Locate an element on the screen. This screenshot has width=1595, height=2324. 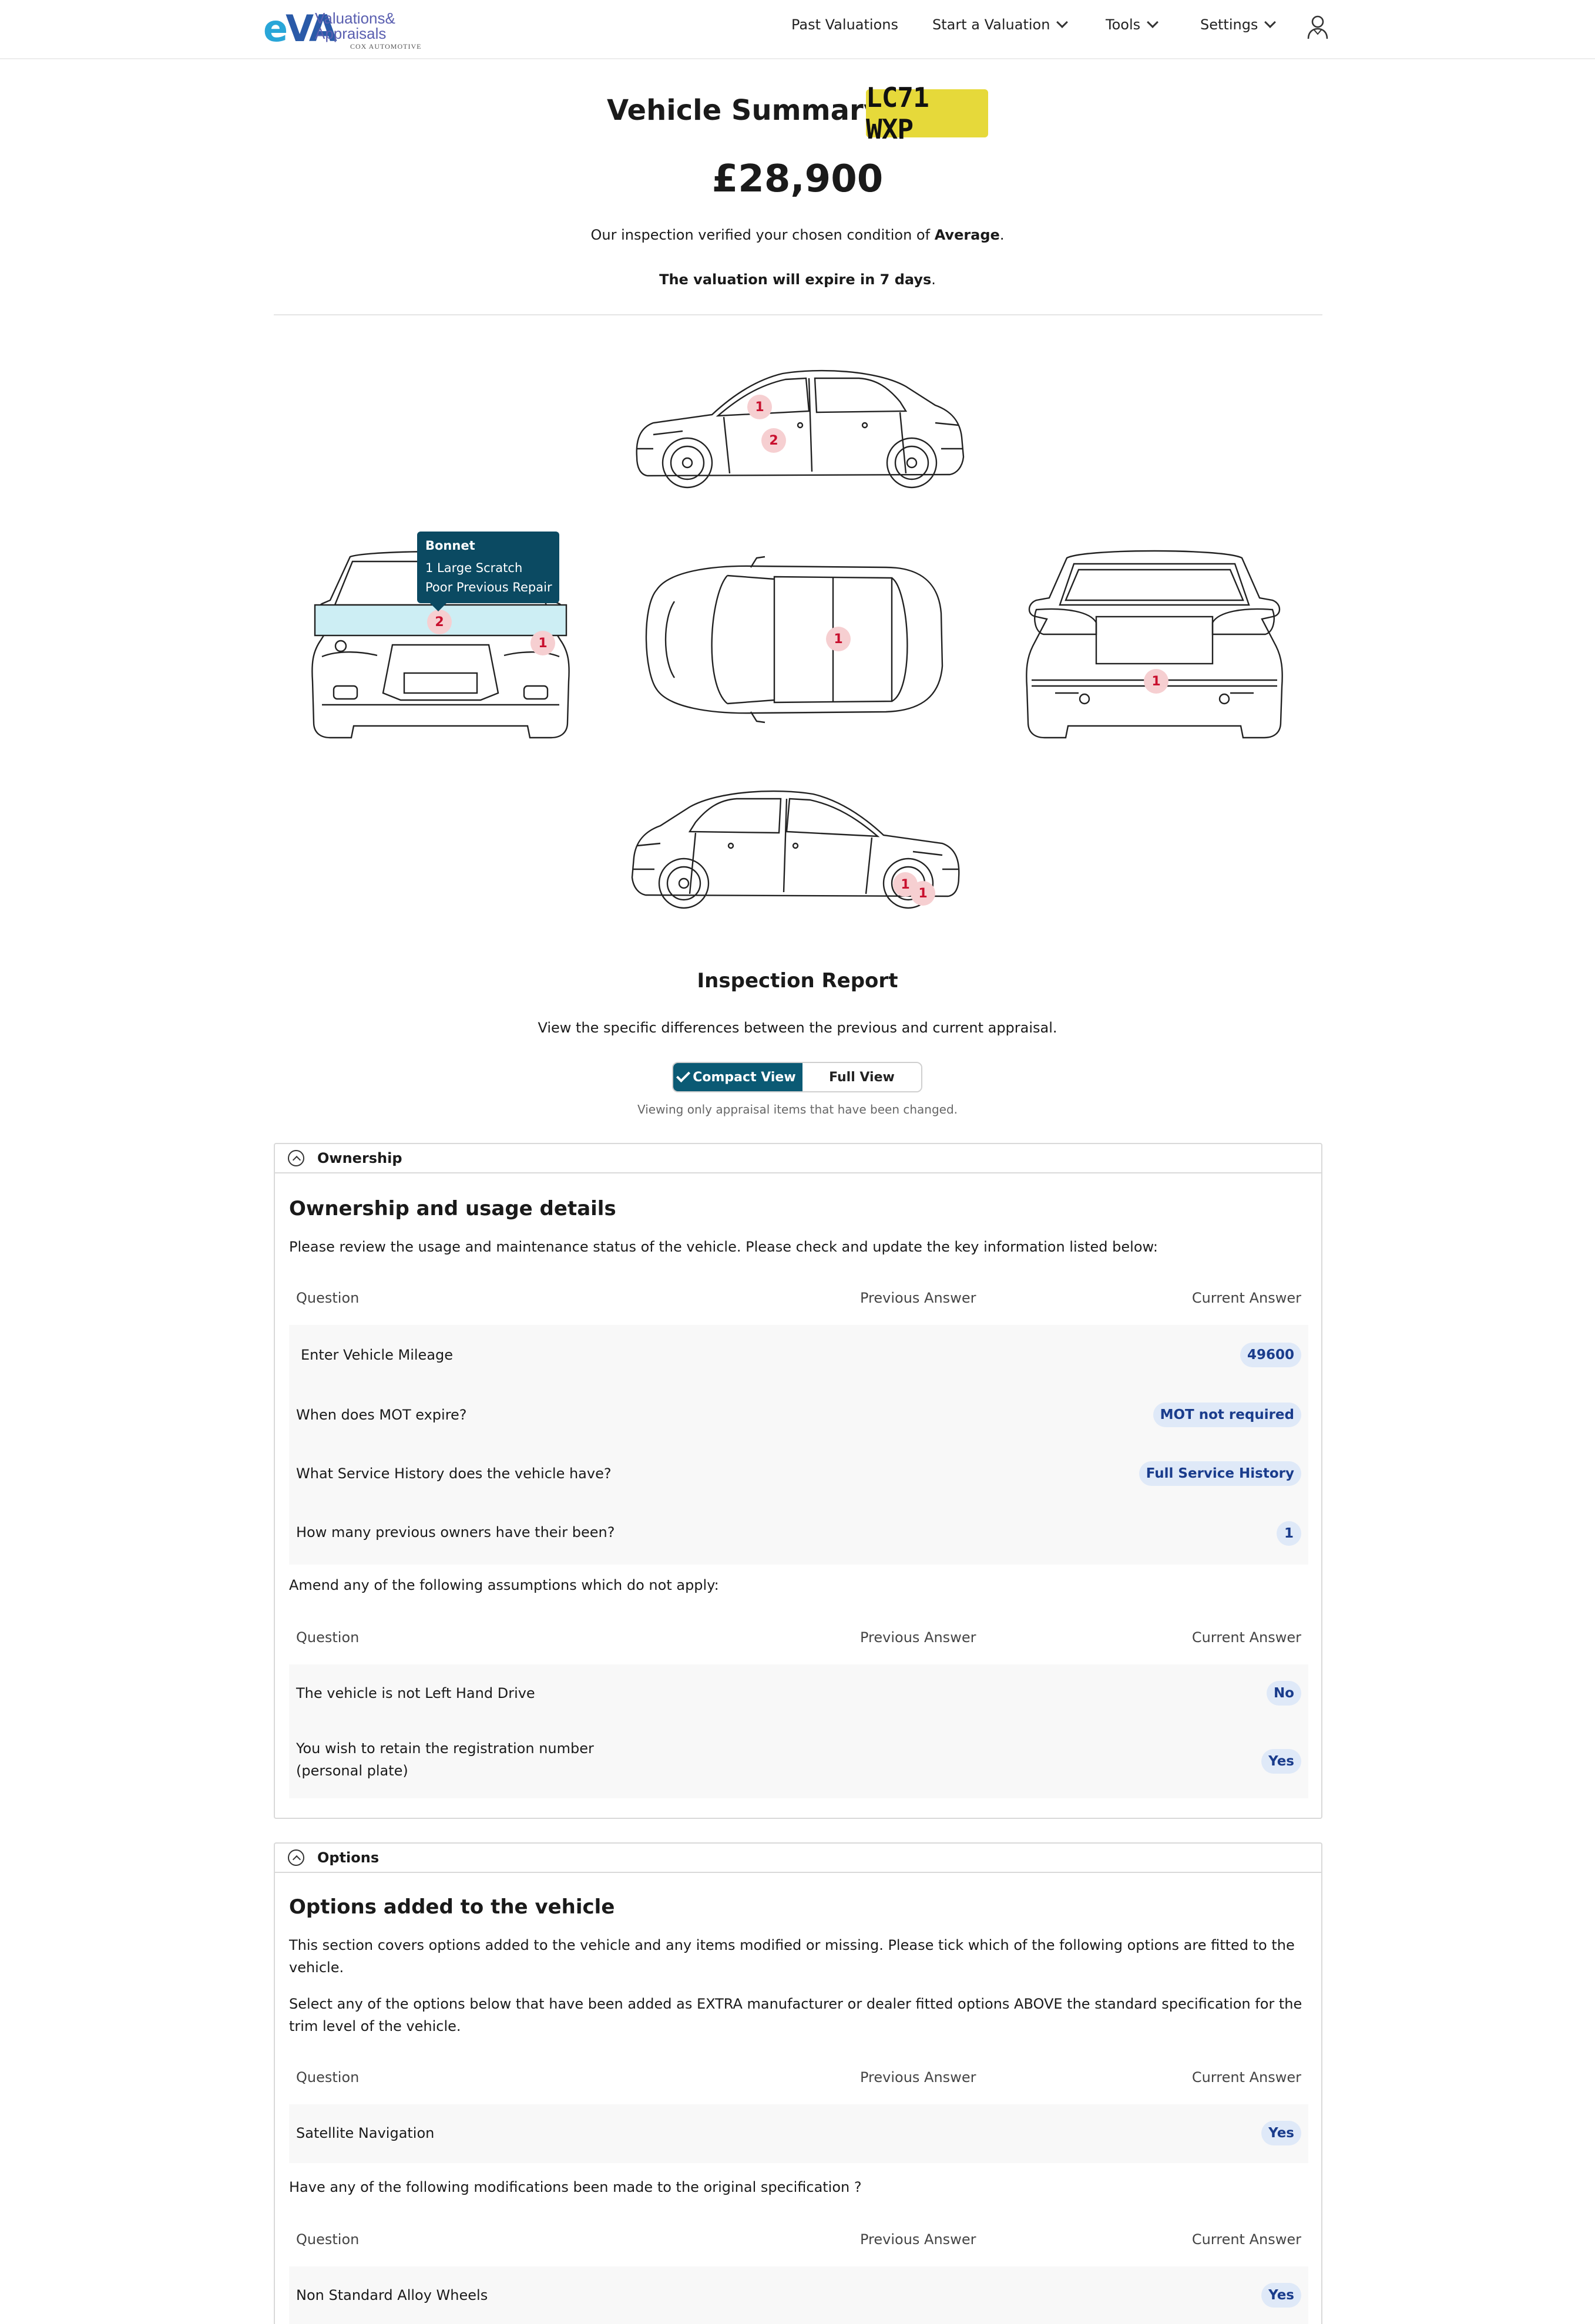
user-account-icon is located at coordinates (1317, 27).